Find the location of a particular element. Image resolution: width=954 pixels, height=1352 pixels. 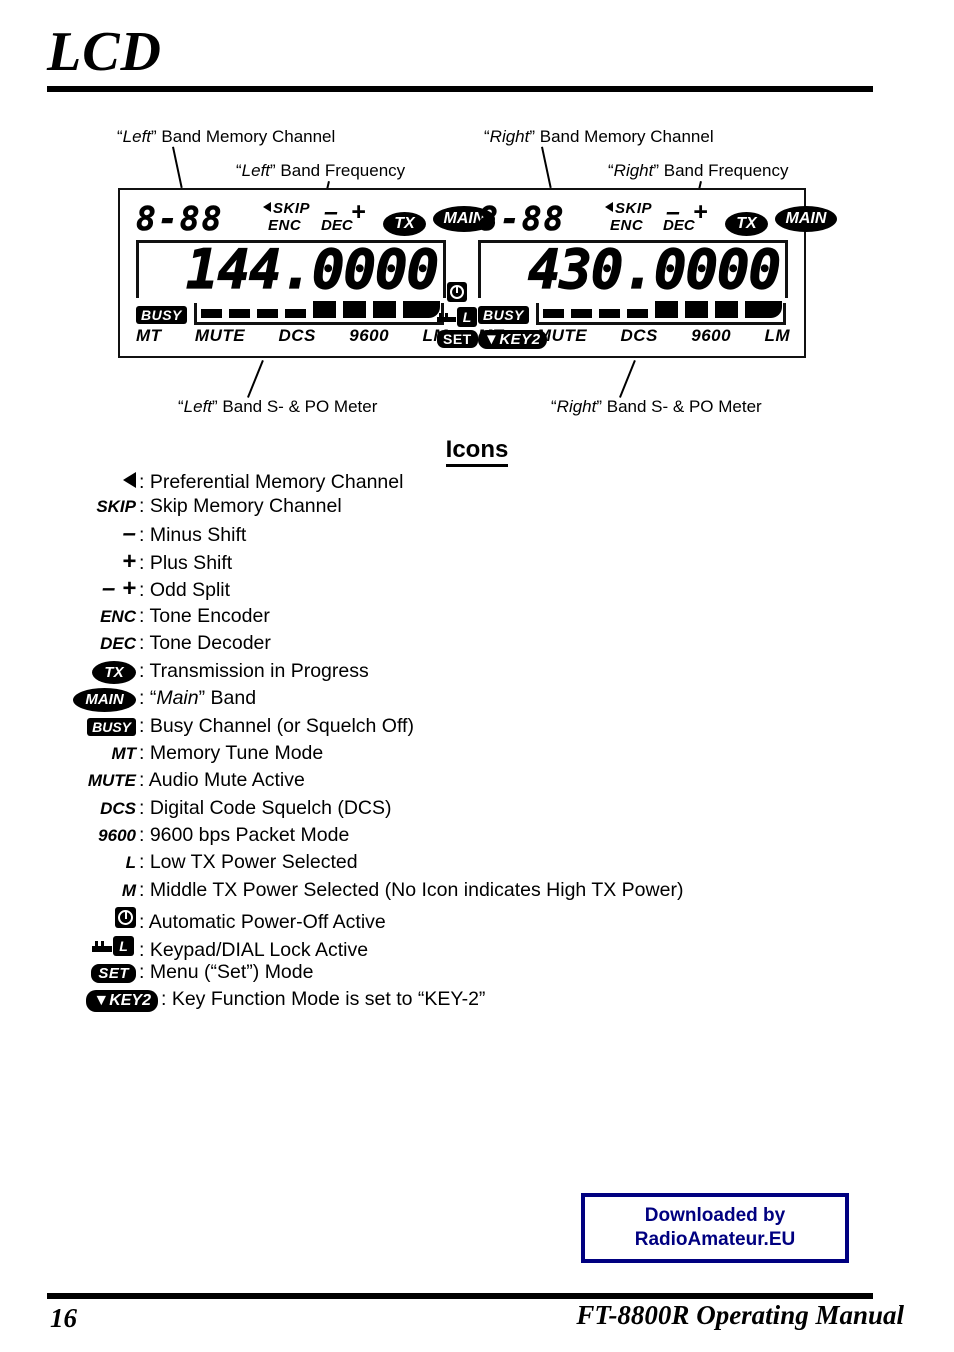

triangle-left-icon is located at coordinates (129, 479).